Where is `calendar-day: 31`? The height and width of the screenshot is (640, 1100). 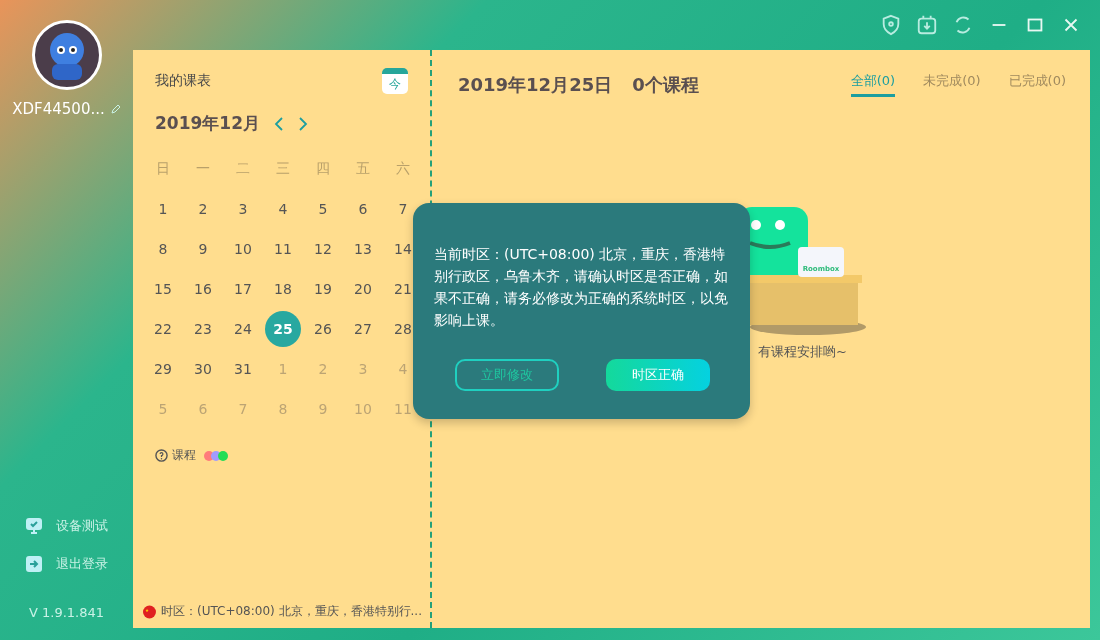 calendar-day: 31 is located at coordinates (243, 369).